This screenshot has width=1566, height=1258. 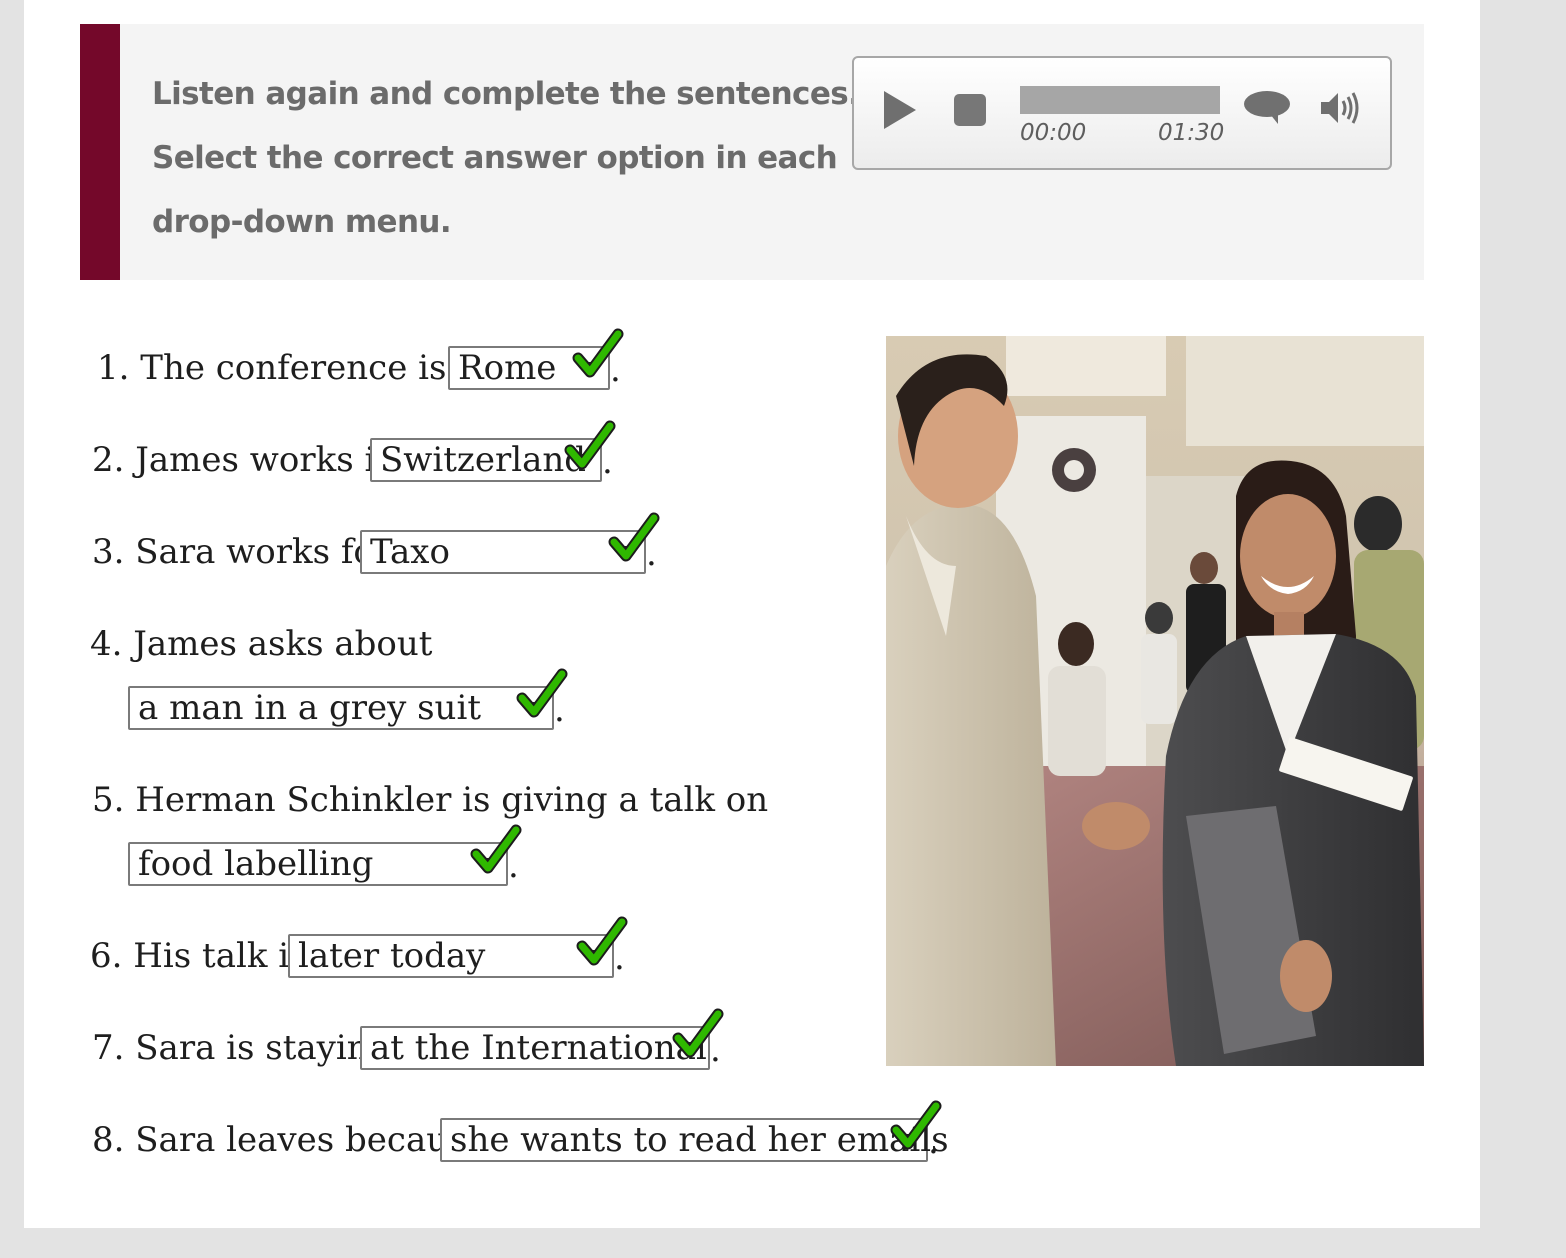 What do you see at coordinates (699, 1140) in the screenshot?
I see `dropdown-value: she wants to read her emails` at bounding box center [699, 1140].